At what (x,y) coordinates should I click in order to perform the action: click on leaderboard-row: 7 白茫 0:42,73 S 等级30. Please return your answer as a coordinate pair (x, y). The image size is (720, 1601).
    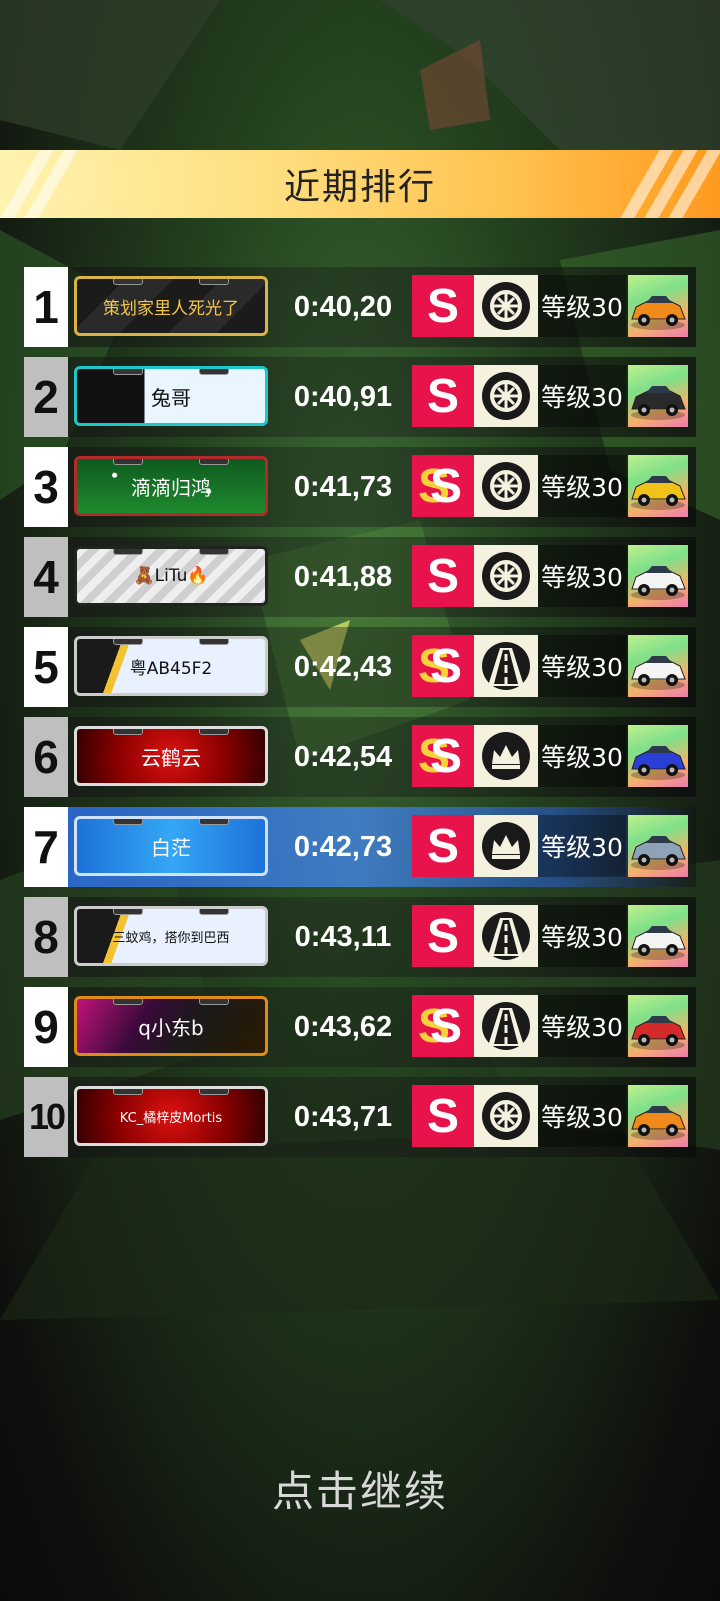
    Looking at the image, I should click on (360, 847).